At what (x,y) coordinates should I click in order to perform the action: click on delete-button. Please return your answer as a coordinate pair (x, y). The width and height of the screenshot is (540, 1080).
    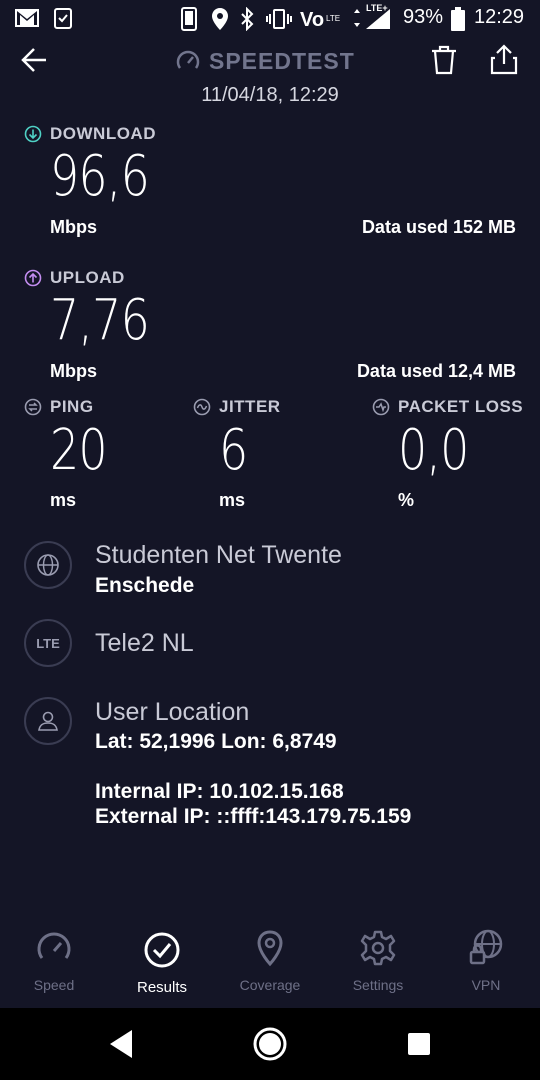
    Looking at the image, I should click on (444, 60).